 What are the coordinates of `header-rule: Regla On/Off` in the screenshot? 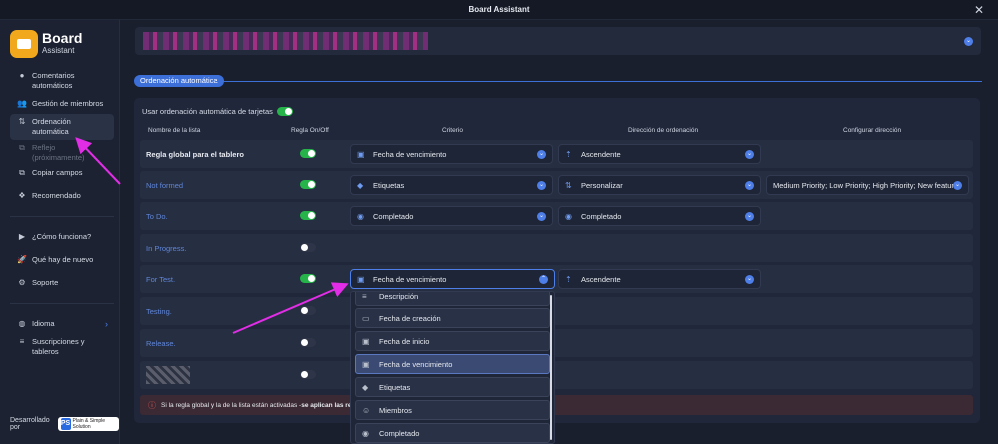 It's located at (310, 130).